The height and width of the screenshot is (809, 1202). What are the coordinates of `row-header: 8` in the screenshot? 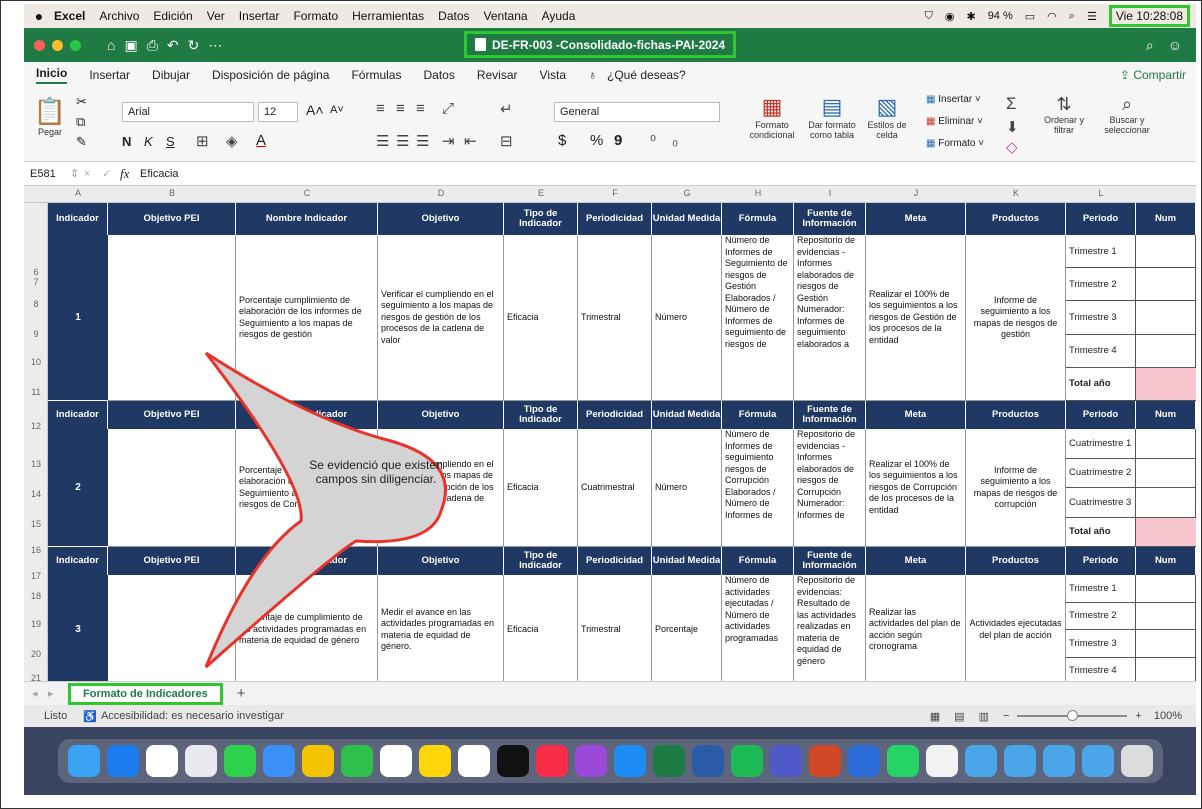 It's located at (36, 304).